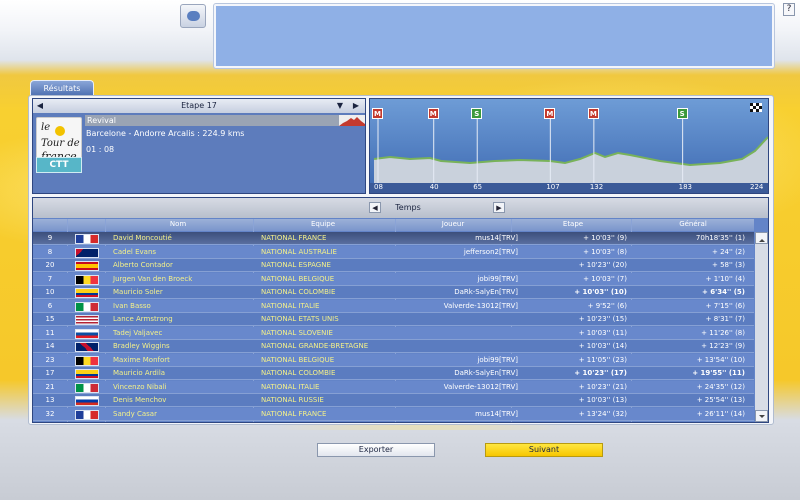 The image size is (800, 500). I want to click on flag-ru-icon, so click(87, 401).